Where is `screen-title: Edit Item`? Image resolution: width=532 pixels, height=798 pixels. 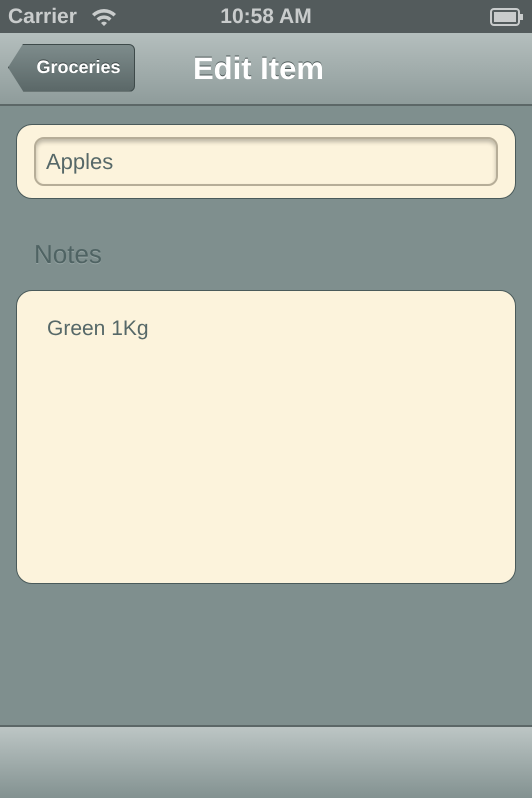
screen-title: Edit Item is located at coordinates (258, 68).